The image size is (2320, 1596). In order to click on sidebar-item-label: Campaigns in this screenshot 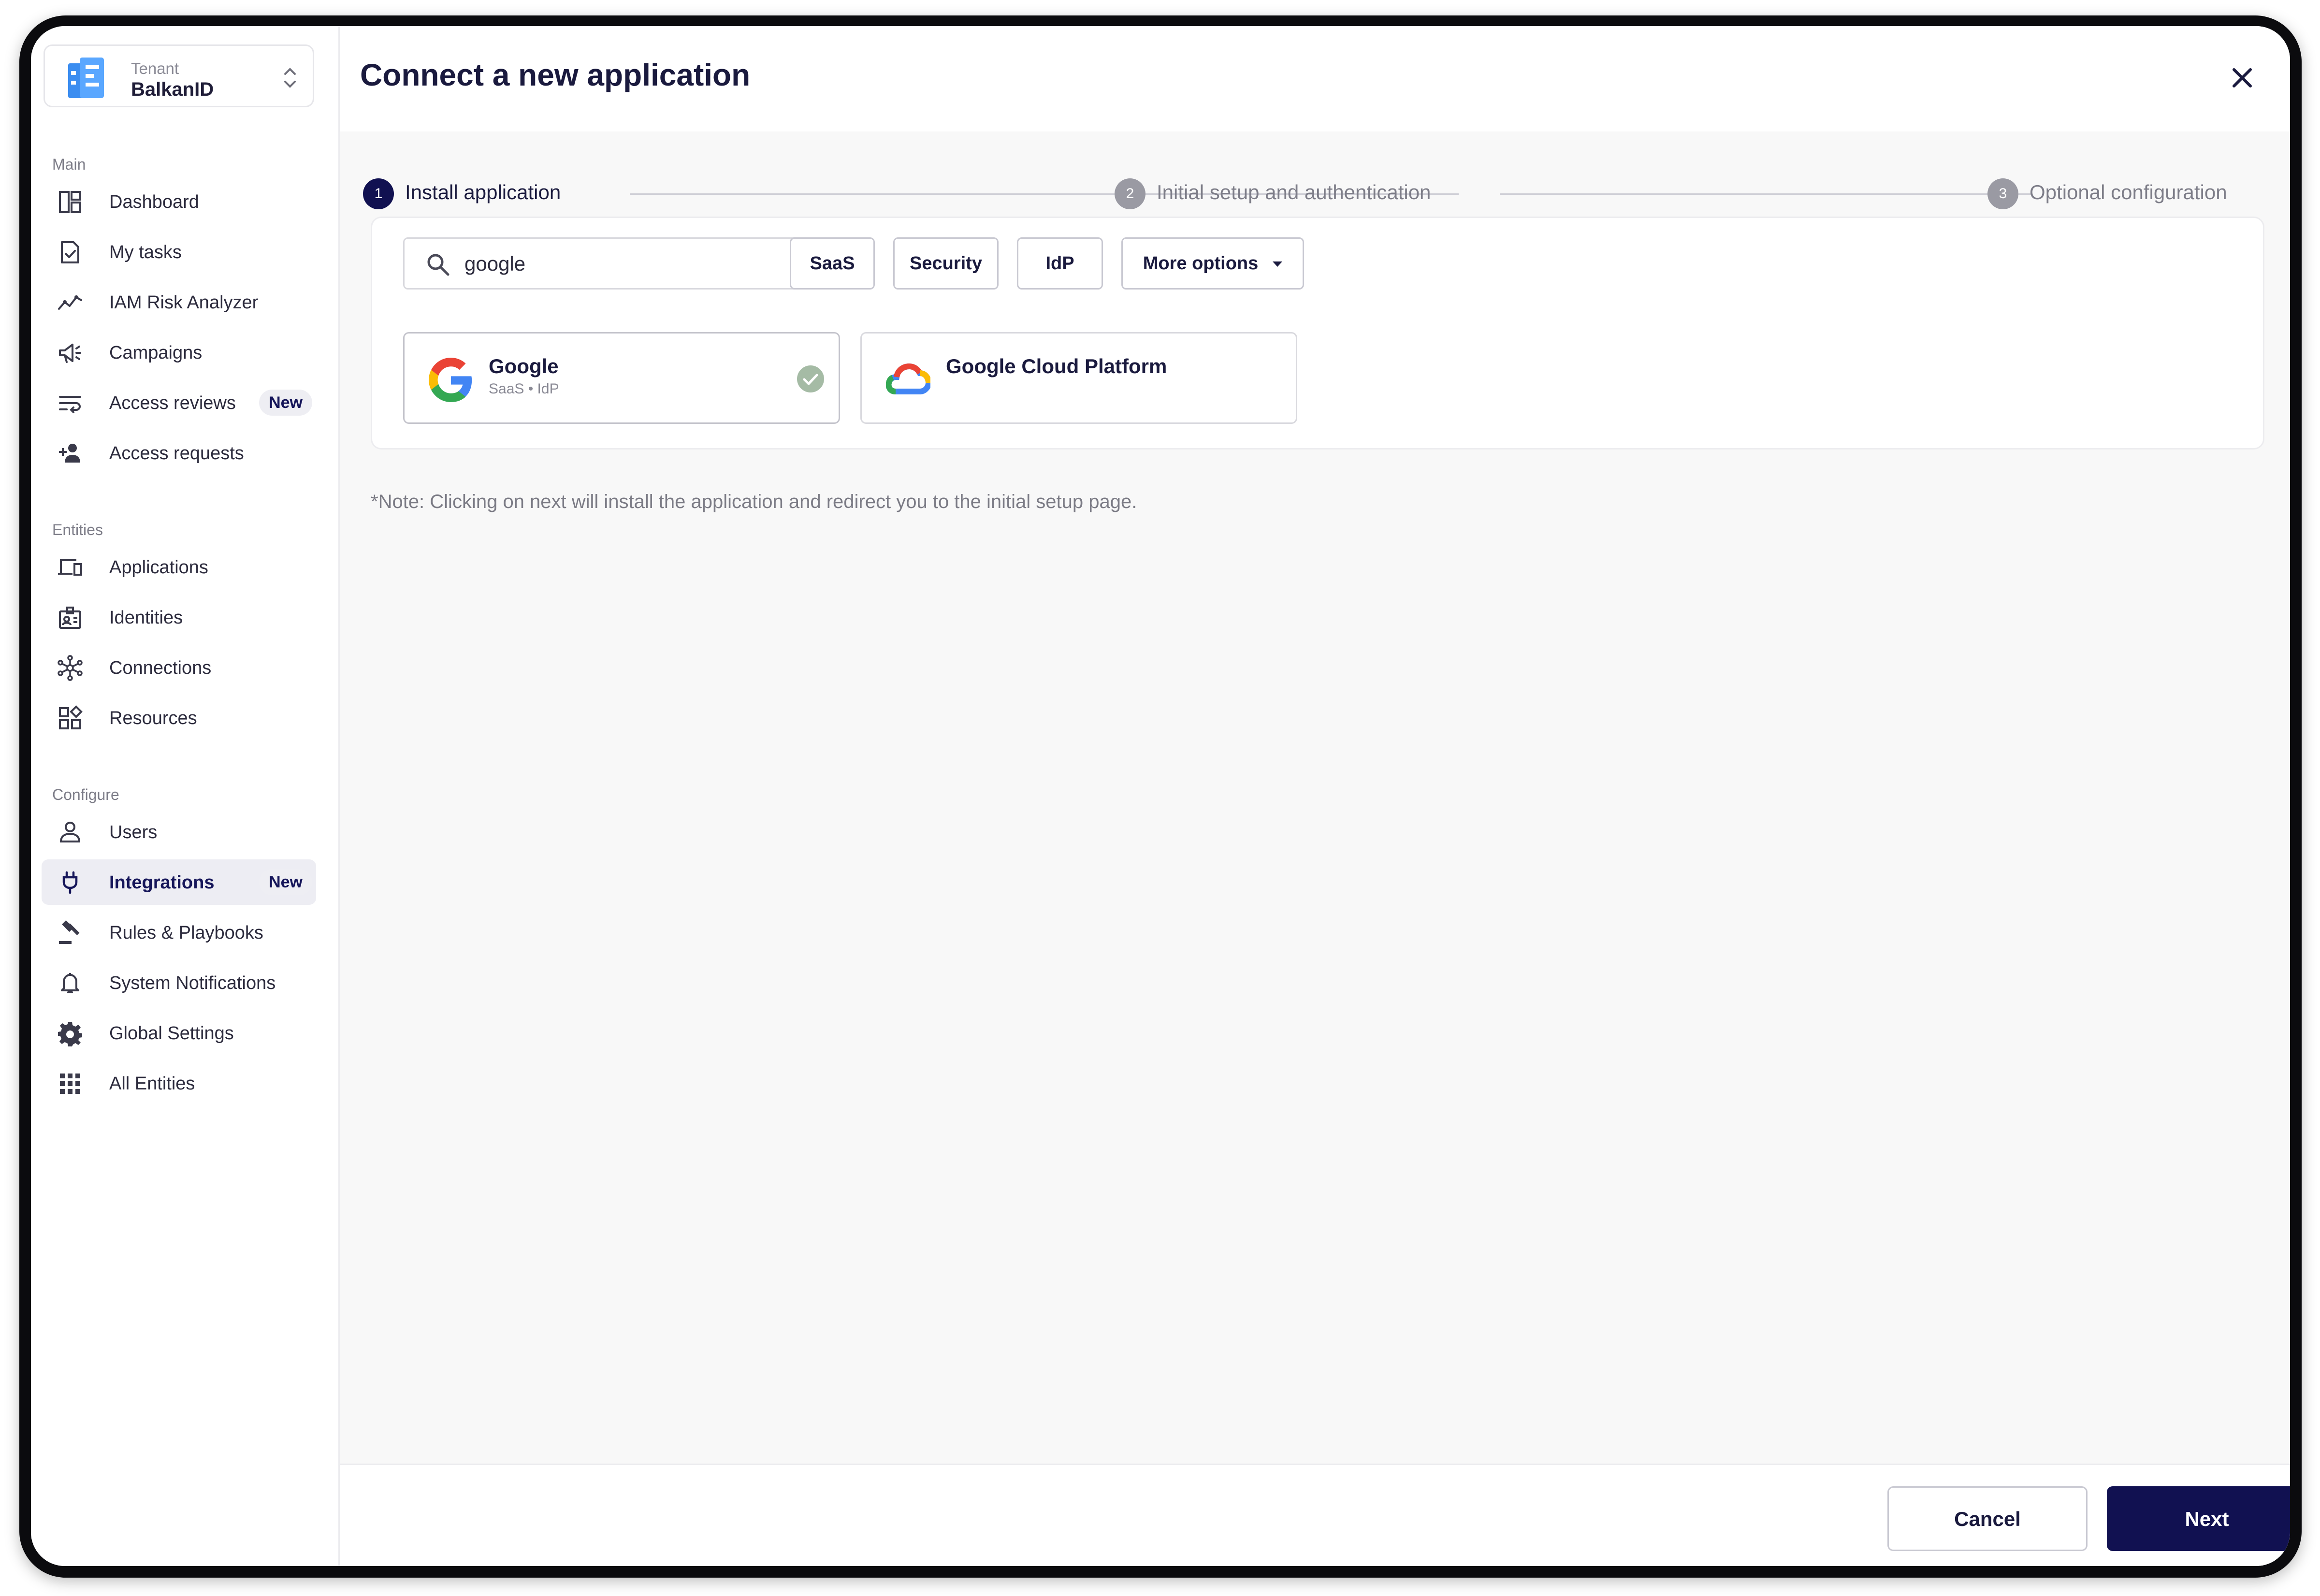, I will do `click(156, 353)`.